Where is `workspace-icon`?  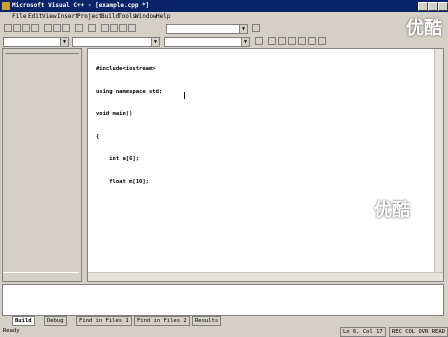 workspace-icon is located at coordinates (105, 28).